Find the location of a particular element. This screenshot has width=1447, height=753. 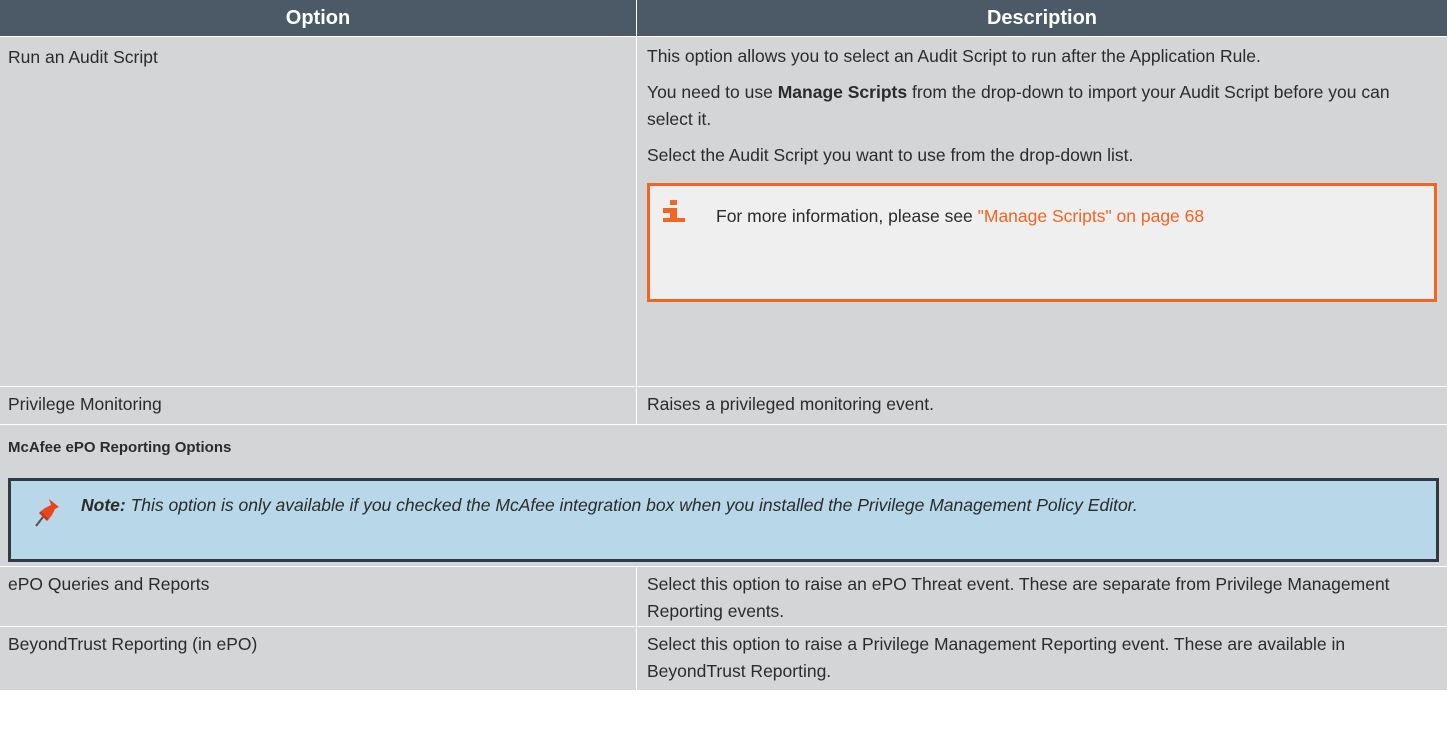

info-icon is located at coordinates (674, 242).